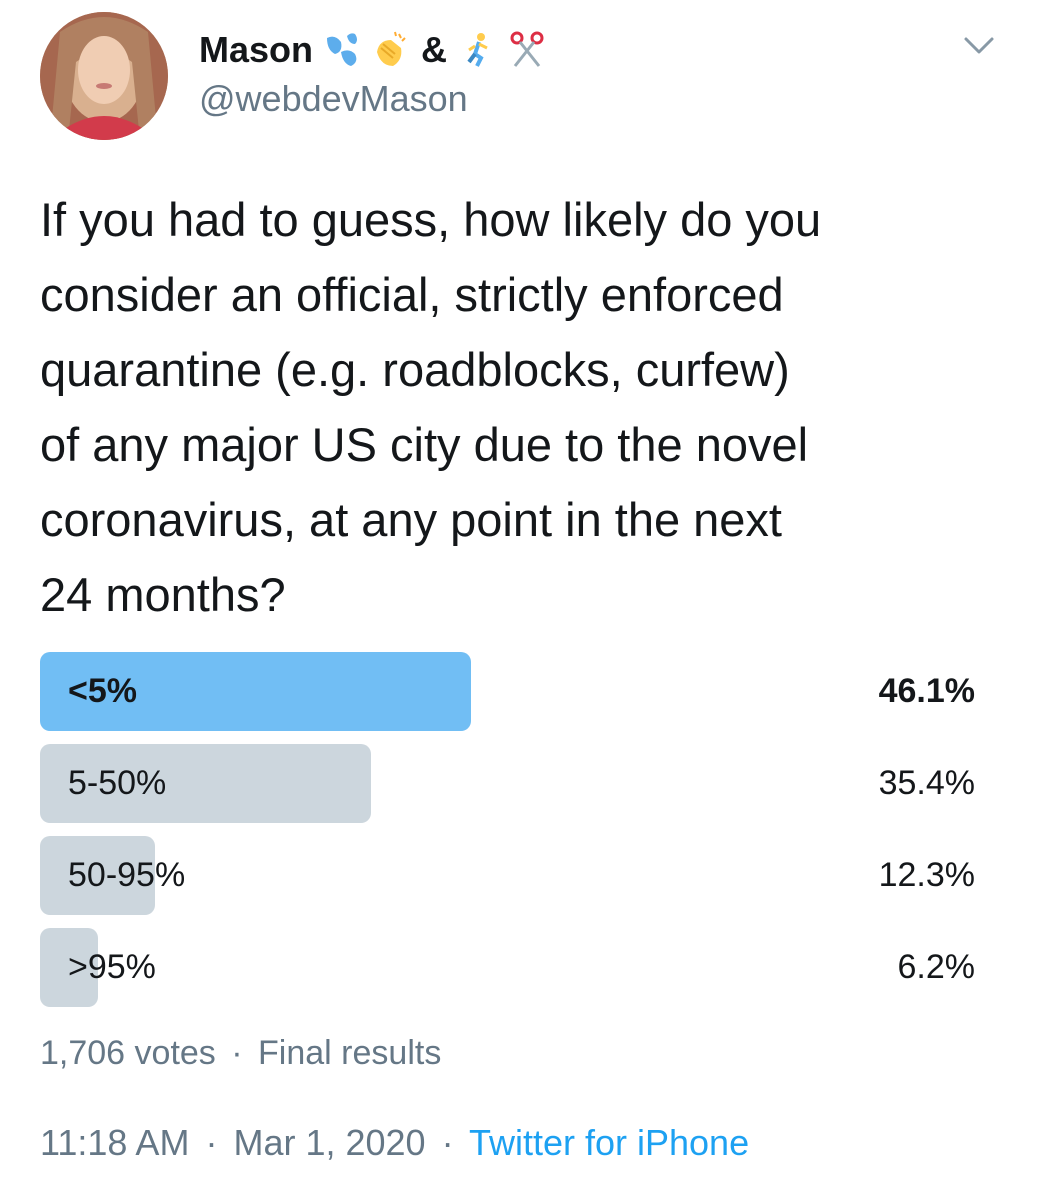 The height and width of the screenshot is (1200, 1041). I want to click on poll-option-percent: 46.1%, so click(926, 691).